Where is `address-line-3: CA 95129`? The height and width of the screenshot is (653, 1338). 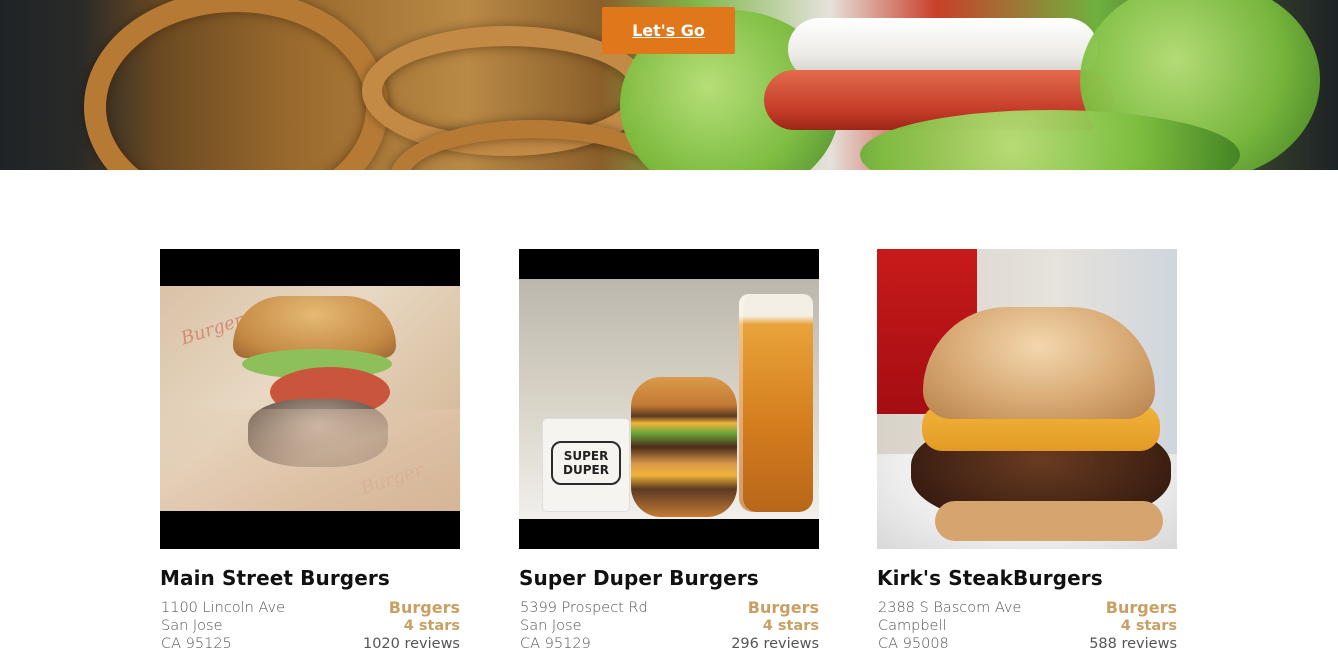
address-line-3: CA 95129 is located at coordinates (555, 644).